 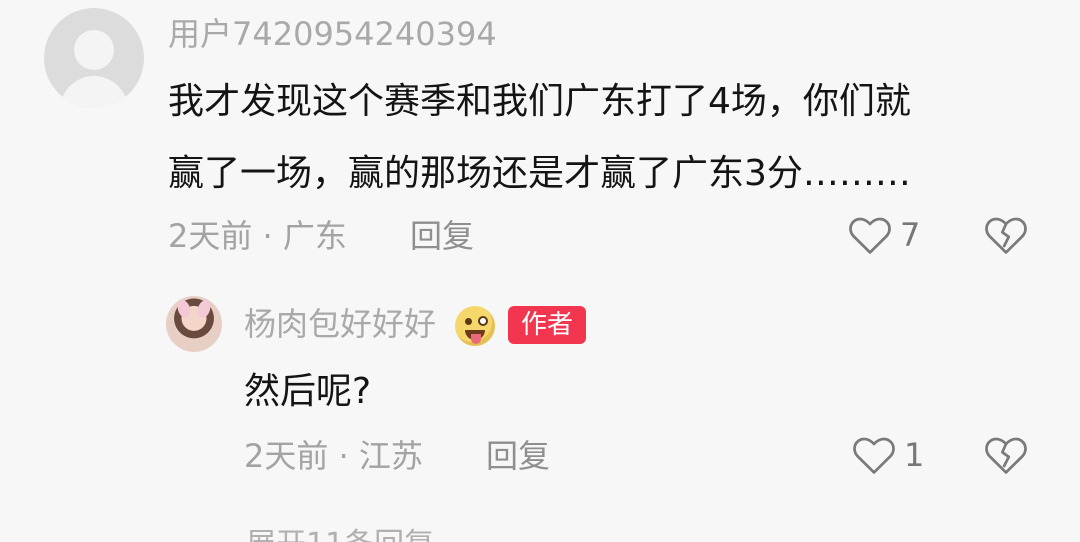 I want to click on reply-like-count: 1, so click(x=914, y=455).